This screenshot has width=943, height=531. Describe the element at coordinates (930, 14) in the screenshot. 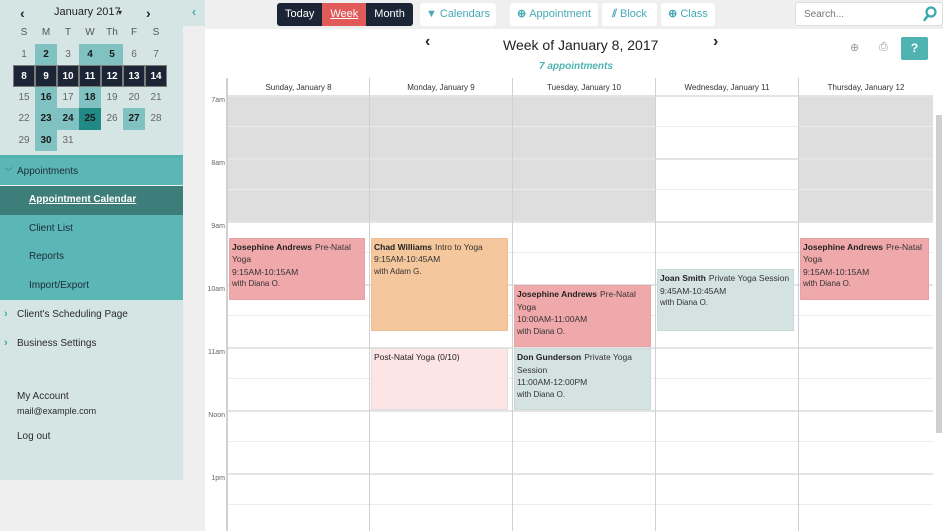

I see `search-icon` at that location.